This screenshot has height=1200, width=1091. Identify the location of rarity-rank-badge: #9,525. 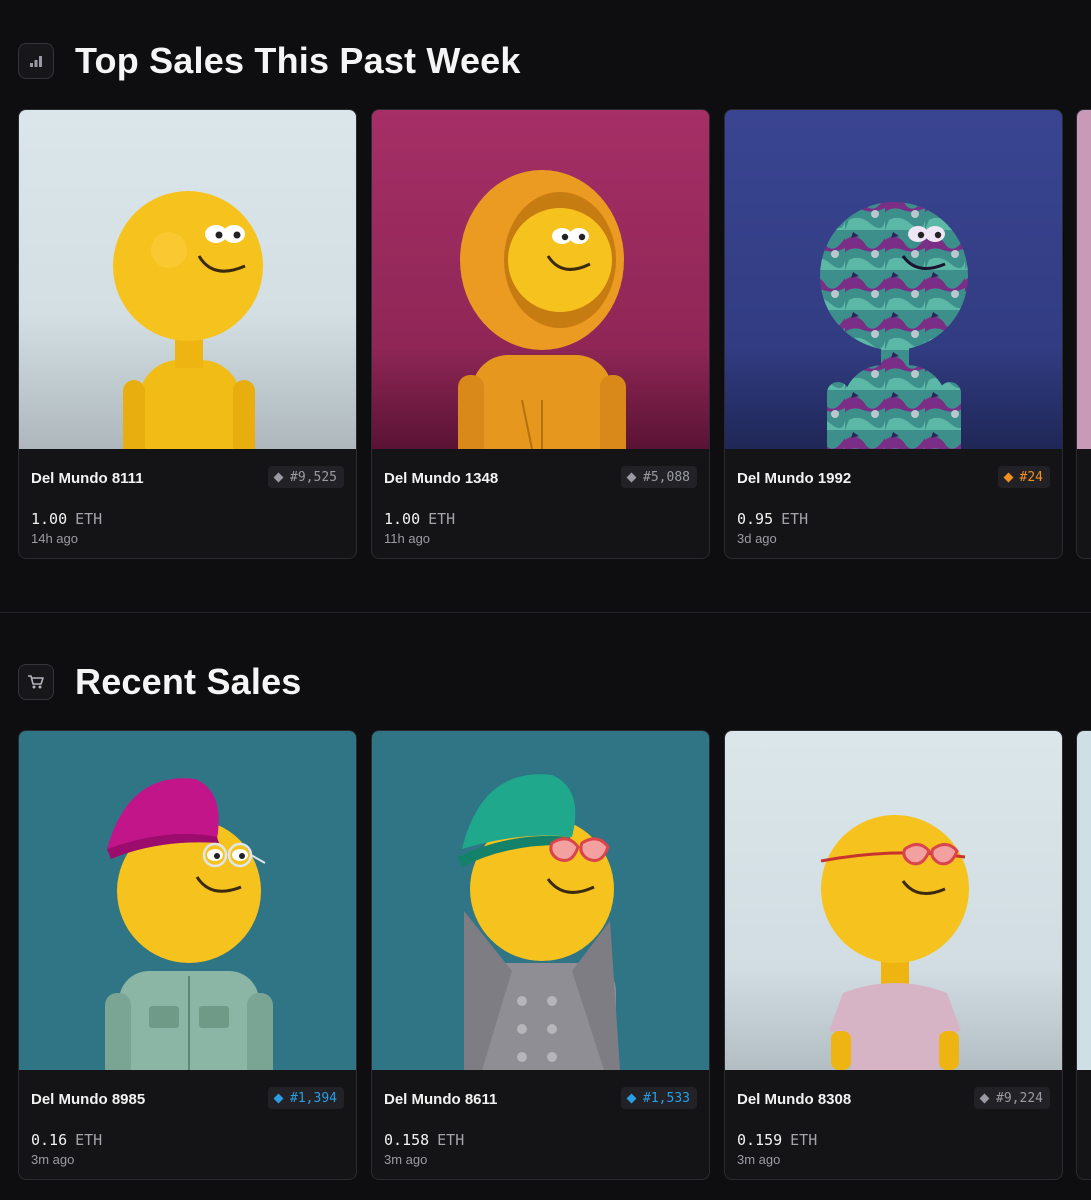
(306, 477).